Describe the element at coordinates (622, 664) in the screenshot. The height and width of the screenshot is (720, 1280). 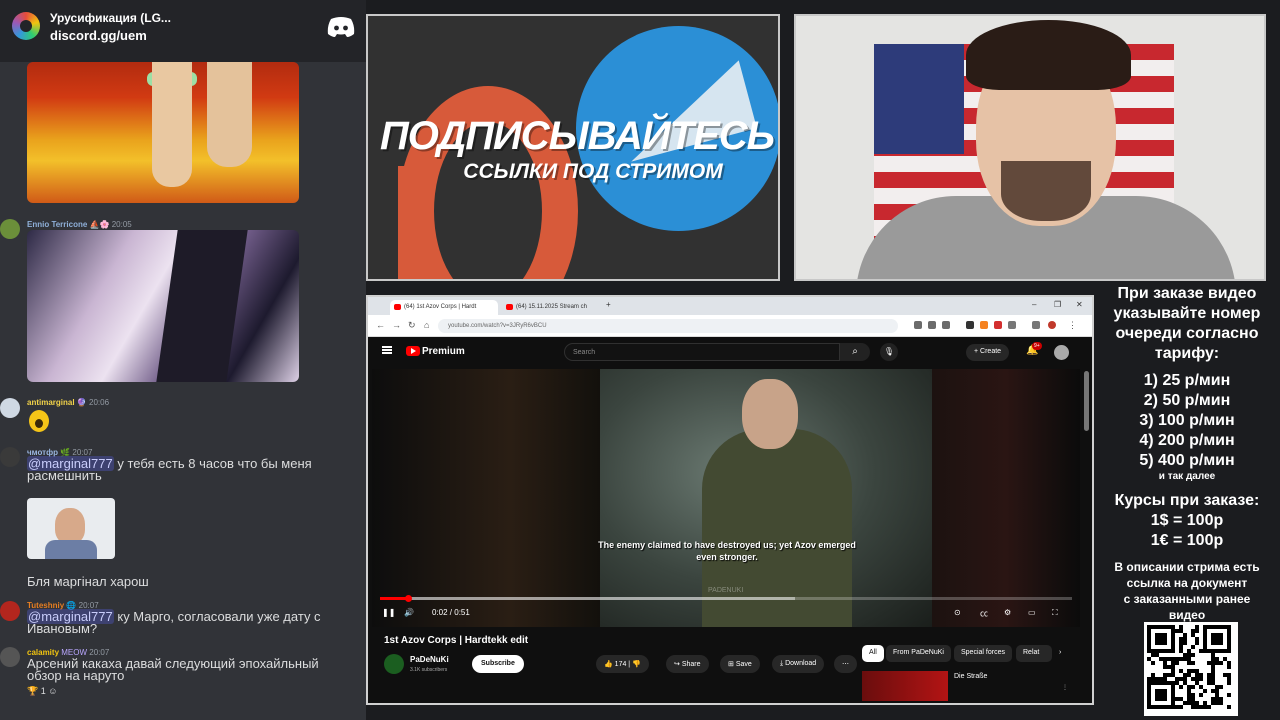
I see `like-button: 👍 174 | 👎` at that location.